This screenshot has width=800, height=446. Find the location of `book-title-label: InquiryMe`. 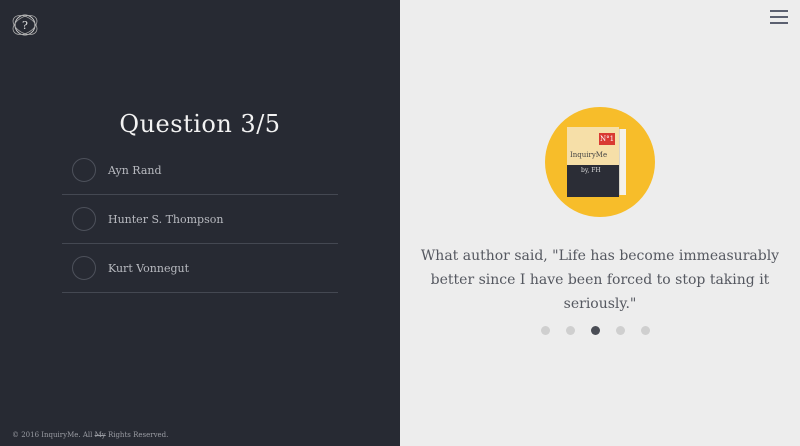

book-title-label: InquiryMe is located at coordinates (589, 155).